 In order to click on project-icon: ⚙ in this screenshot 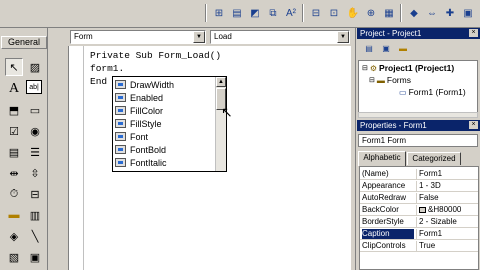, I will do `click(373, 68)`.